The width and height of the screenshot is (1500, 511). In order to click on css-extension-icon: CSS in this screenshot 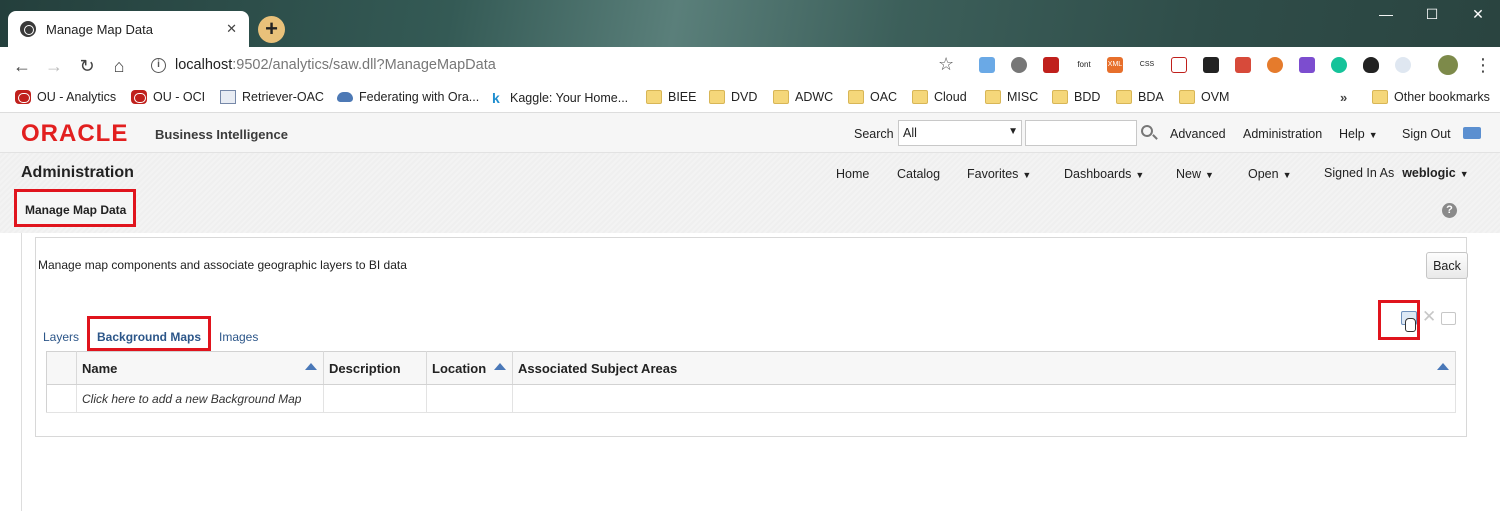, I will do `click(1147, 65)`.